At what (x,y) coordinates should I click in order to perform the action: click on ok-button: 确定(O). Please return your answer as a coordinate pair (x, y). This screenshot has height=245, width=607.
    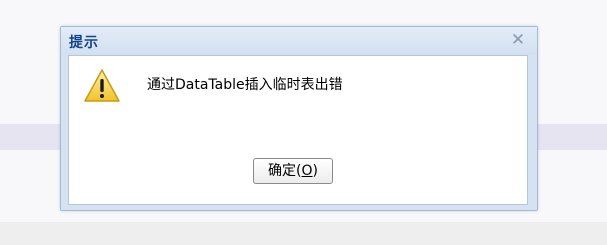
    Looking at the image, I should click on (293, 171).